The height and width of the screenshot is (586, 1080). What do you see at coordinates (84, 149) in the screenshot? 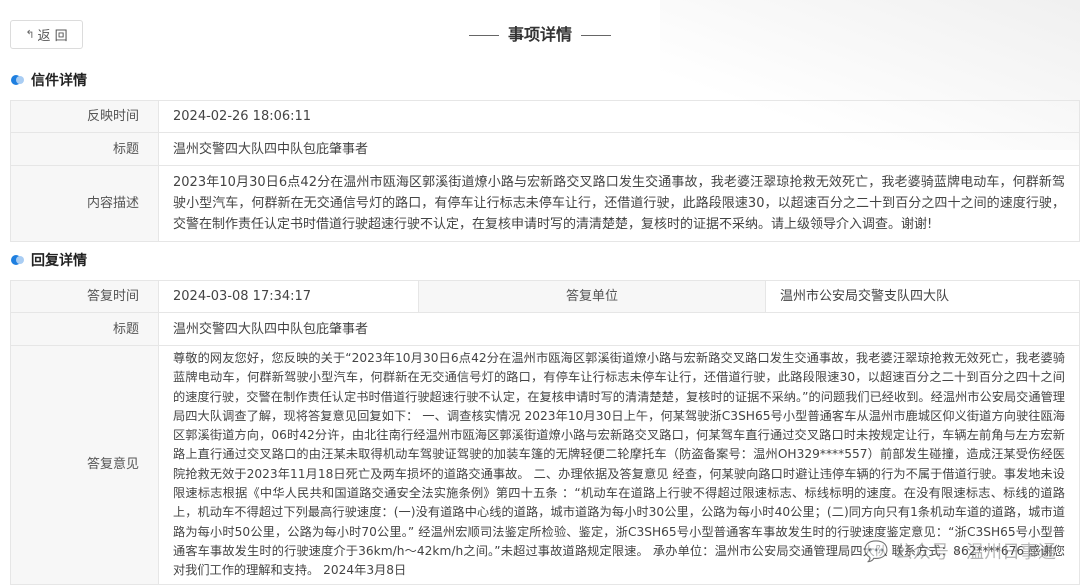
I see `letter-title-label: 标题` at bounding box center [84, 149].